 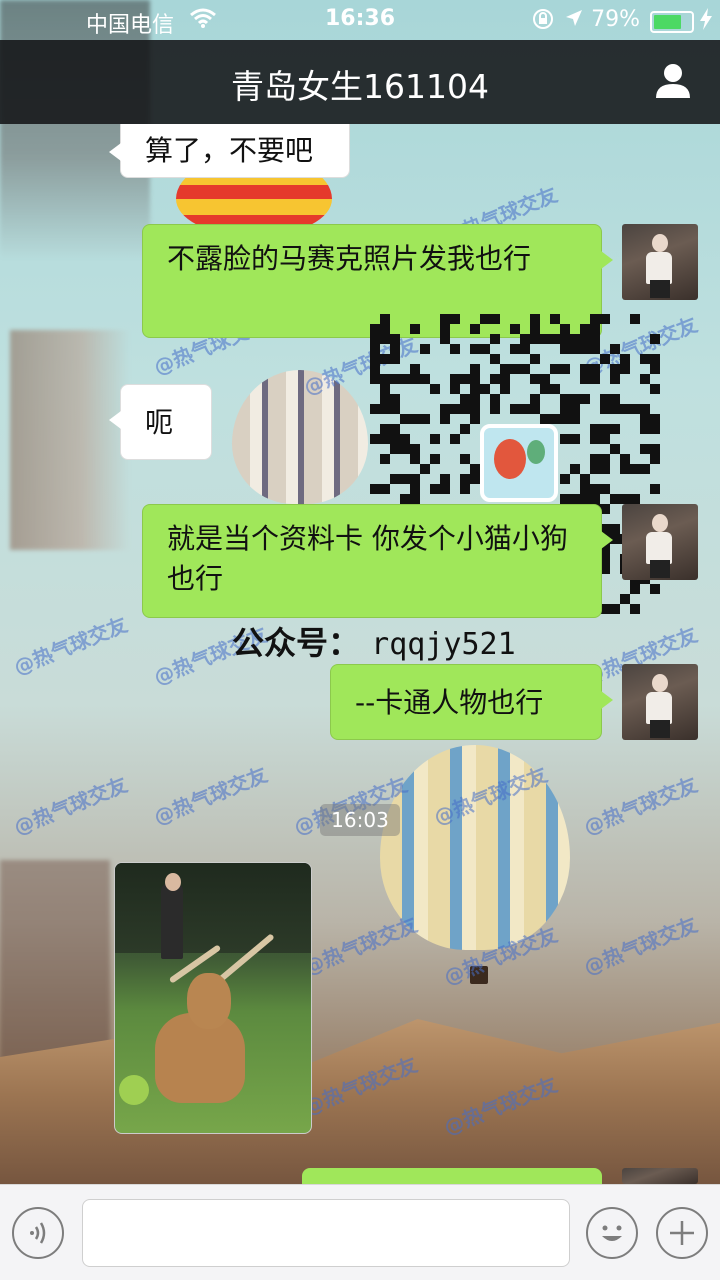 I want to click on public-account-id: rqqjy521, so click(x=443, y=644).